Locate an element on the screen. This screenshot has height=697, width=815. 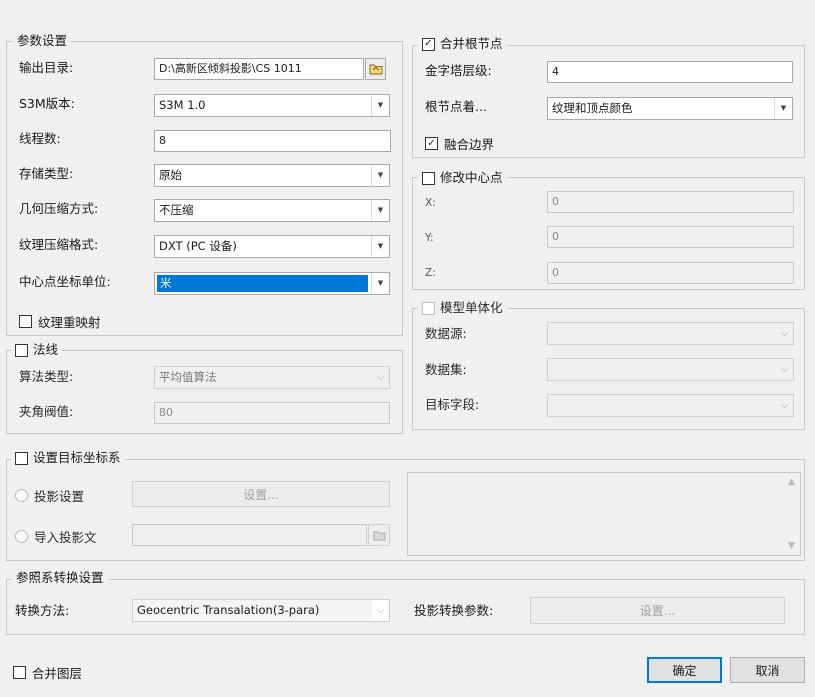
projection-info-textarea: ▲ ▼ is located at coordinates (604, 514).